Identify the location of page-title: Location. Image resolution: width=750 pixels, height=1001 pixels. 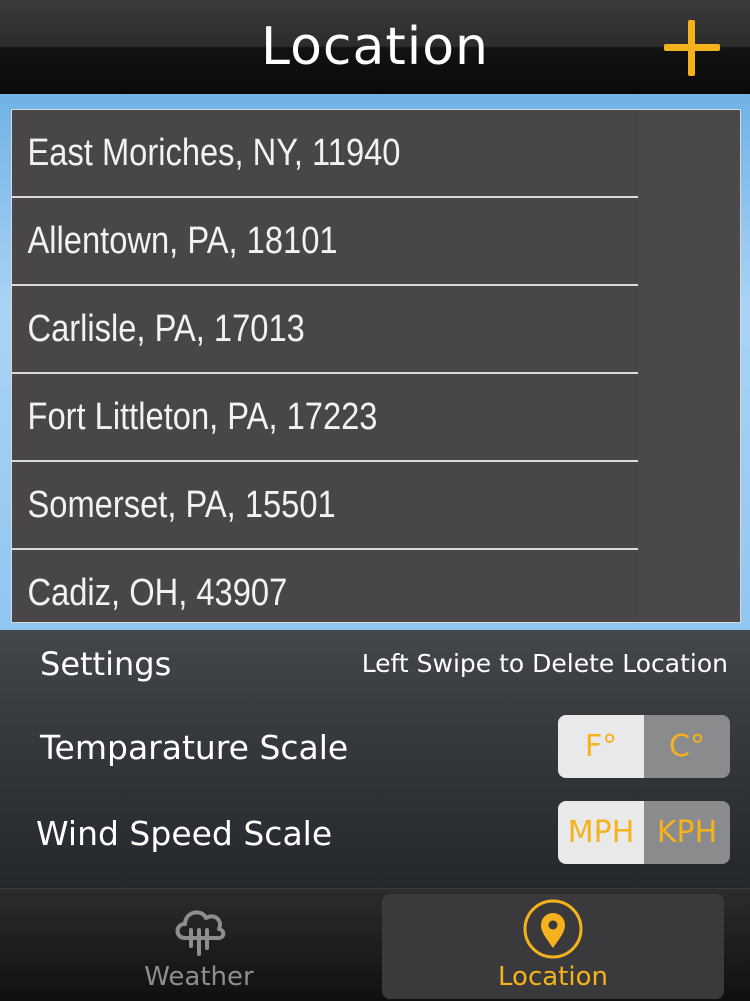
(375, 47).